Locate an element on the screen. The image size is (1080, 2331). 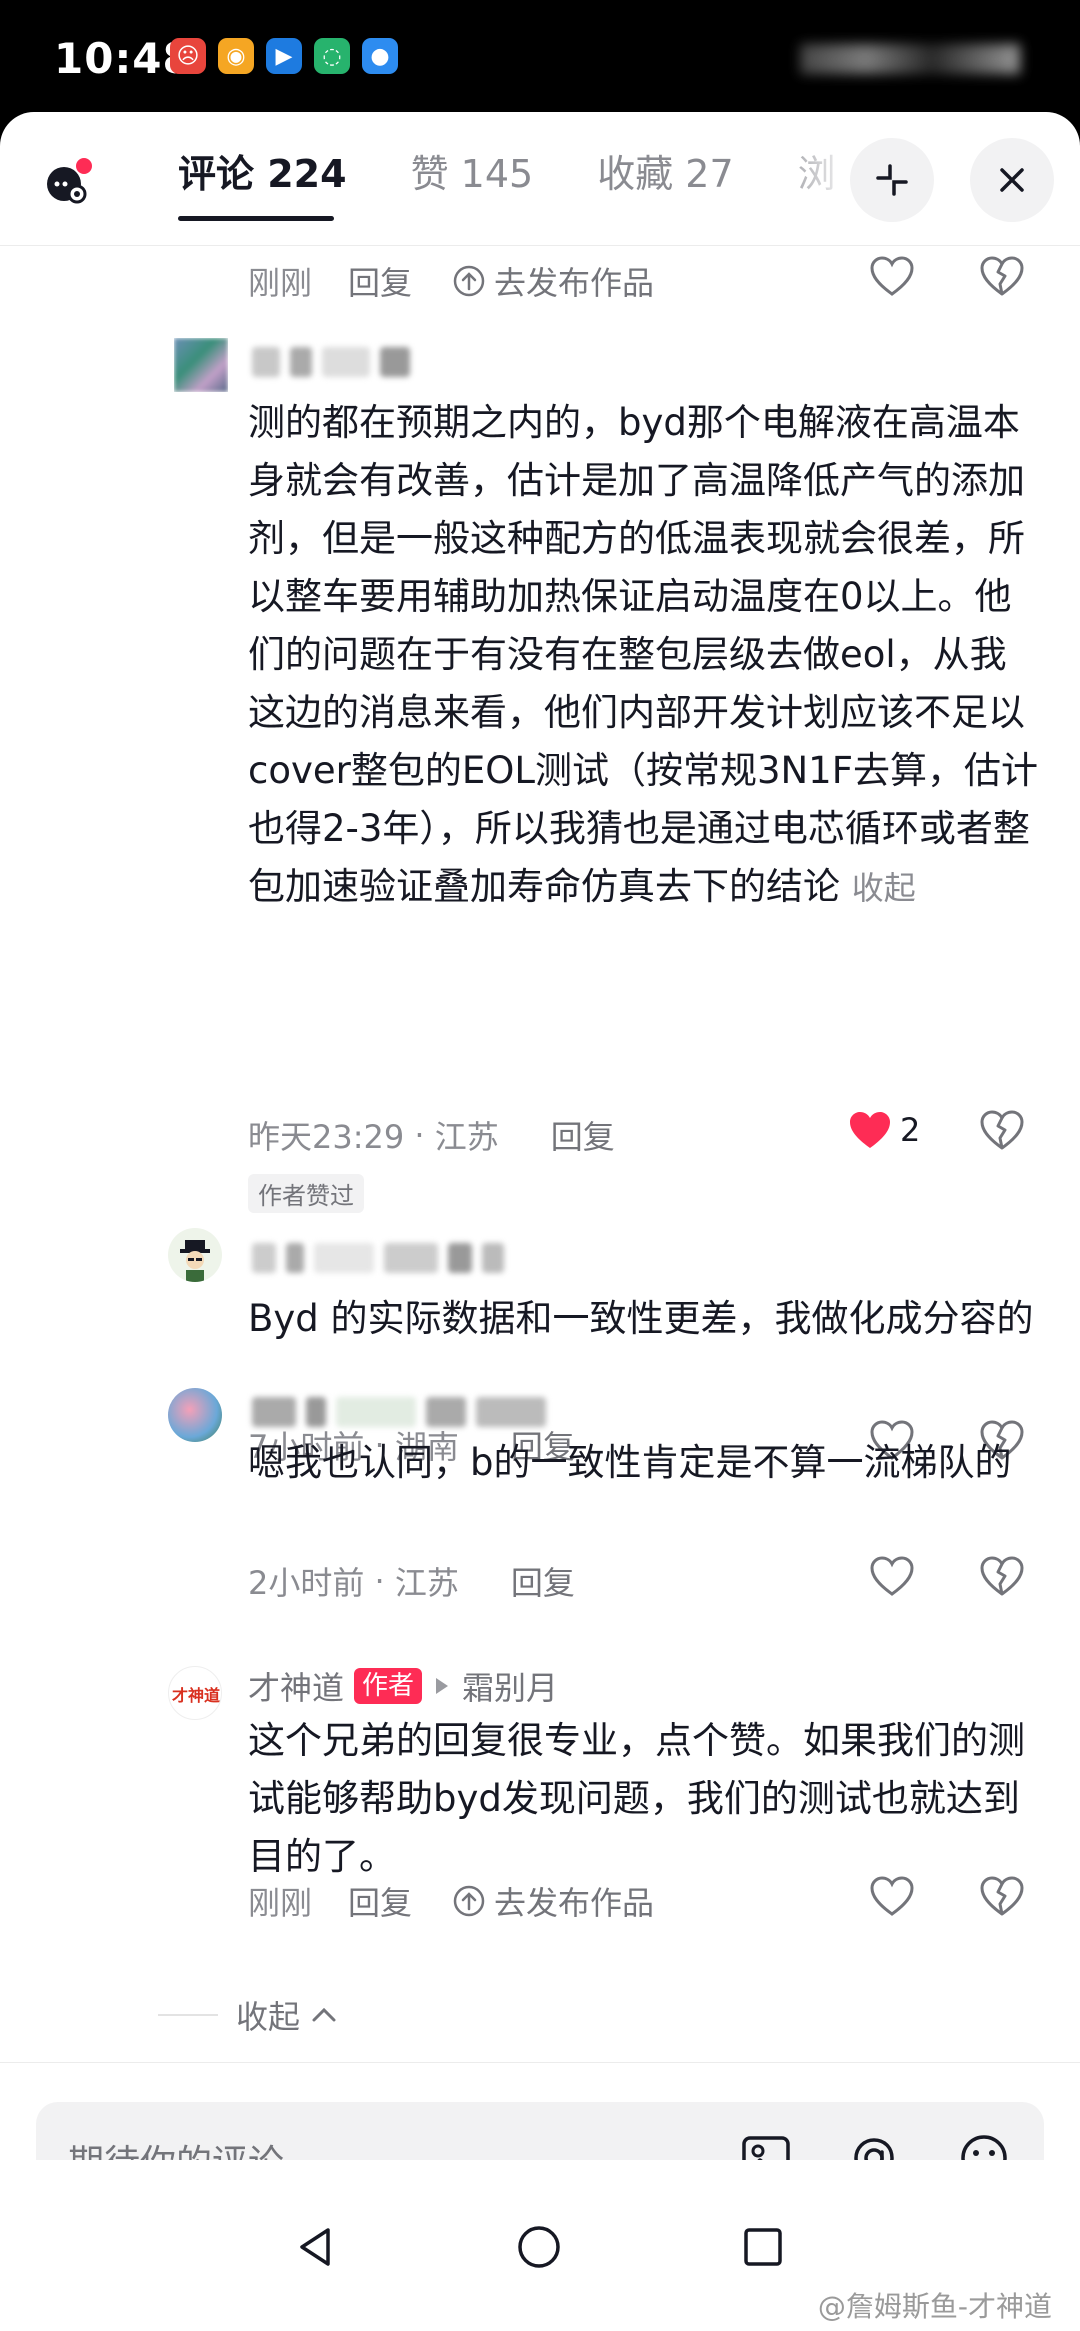
collapse-replies-button: 收起 is located at coordinates (287, 2015).